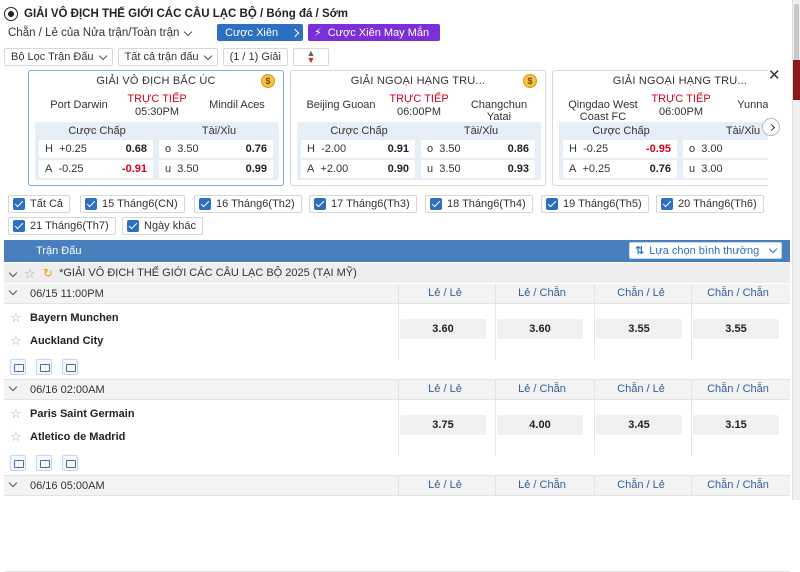  Describe the element at coordinates (486, 204) in the screenshot. I see `date-filter-label: 18 Tháng6(Th4)` at that location.